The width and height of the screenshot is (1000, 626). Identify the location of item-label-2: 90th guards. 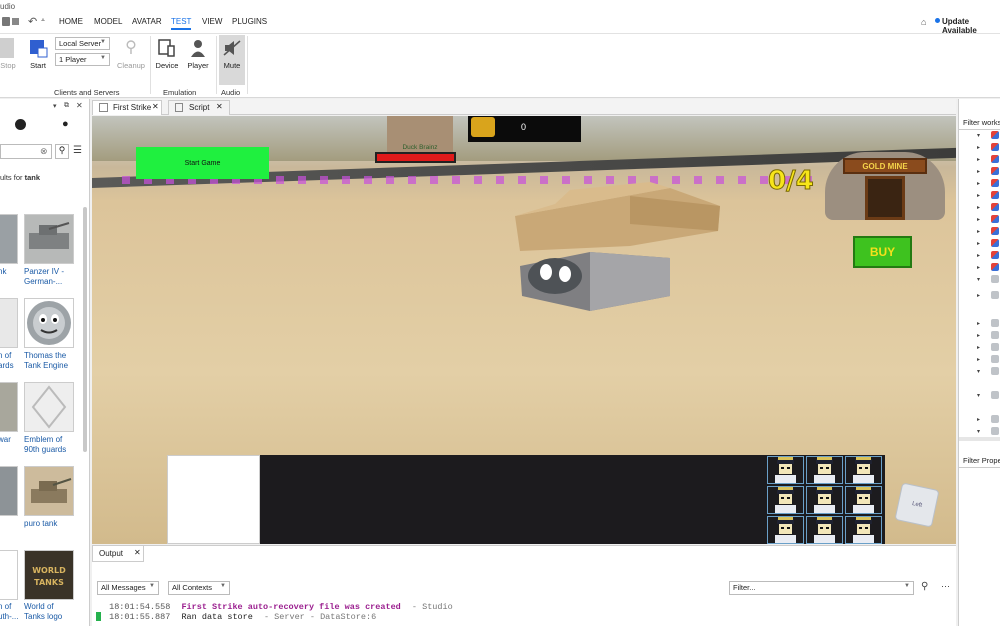
(45, 450).